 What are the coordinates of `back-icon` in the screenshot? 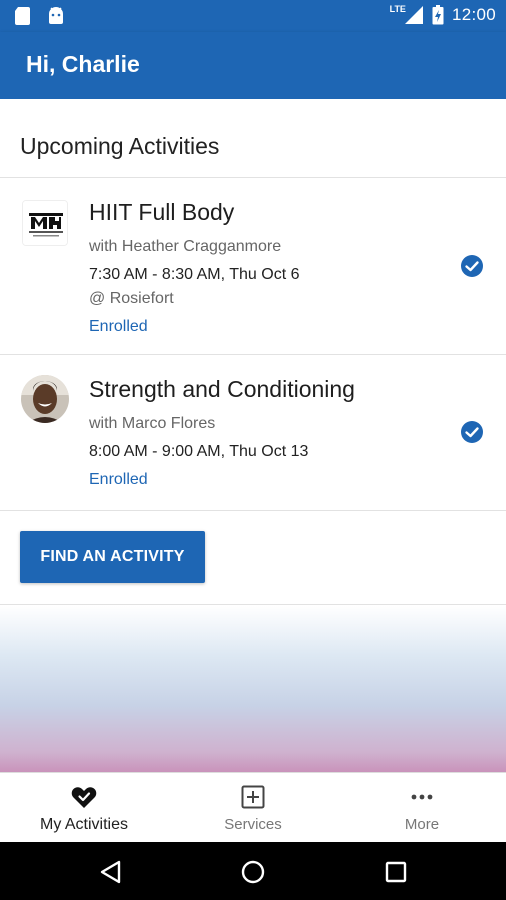 It's located at (111, 872).